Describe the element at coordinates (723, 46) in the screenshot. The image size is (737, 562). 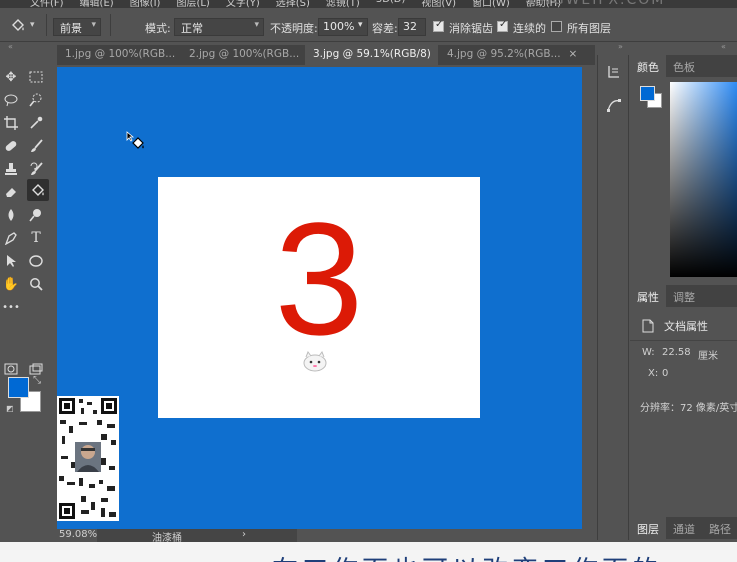
I see `expand-panels-icon: «` at that location.